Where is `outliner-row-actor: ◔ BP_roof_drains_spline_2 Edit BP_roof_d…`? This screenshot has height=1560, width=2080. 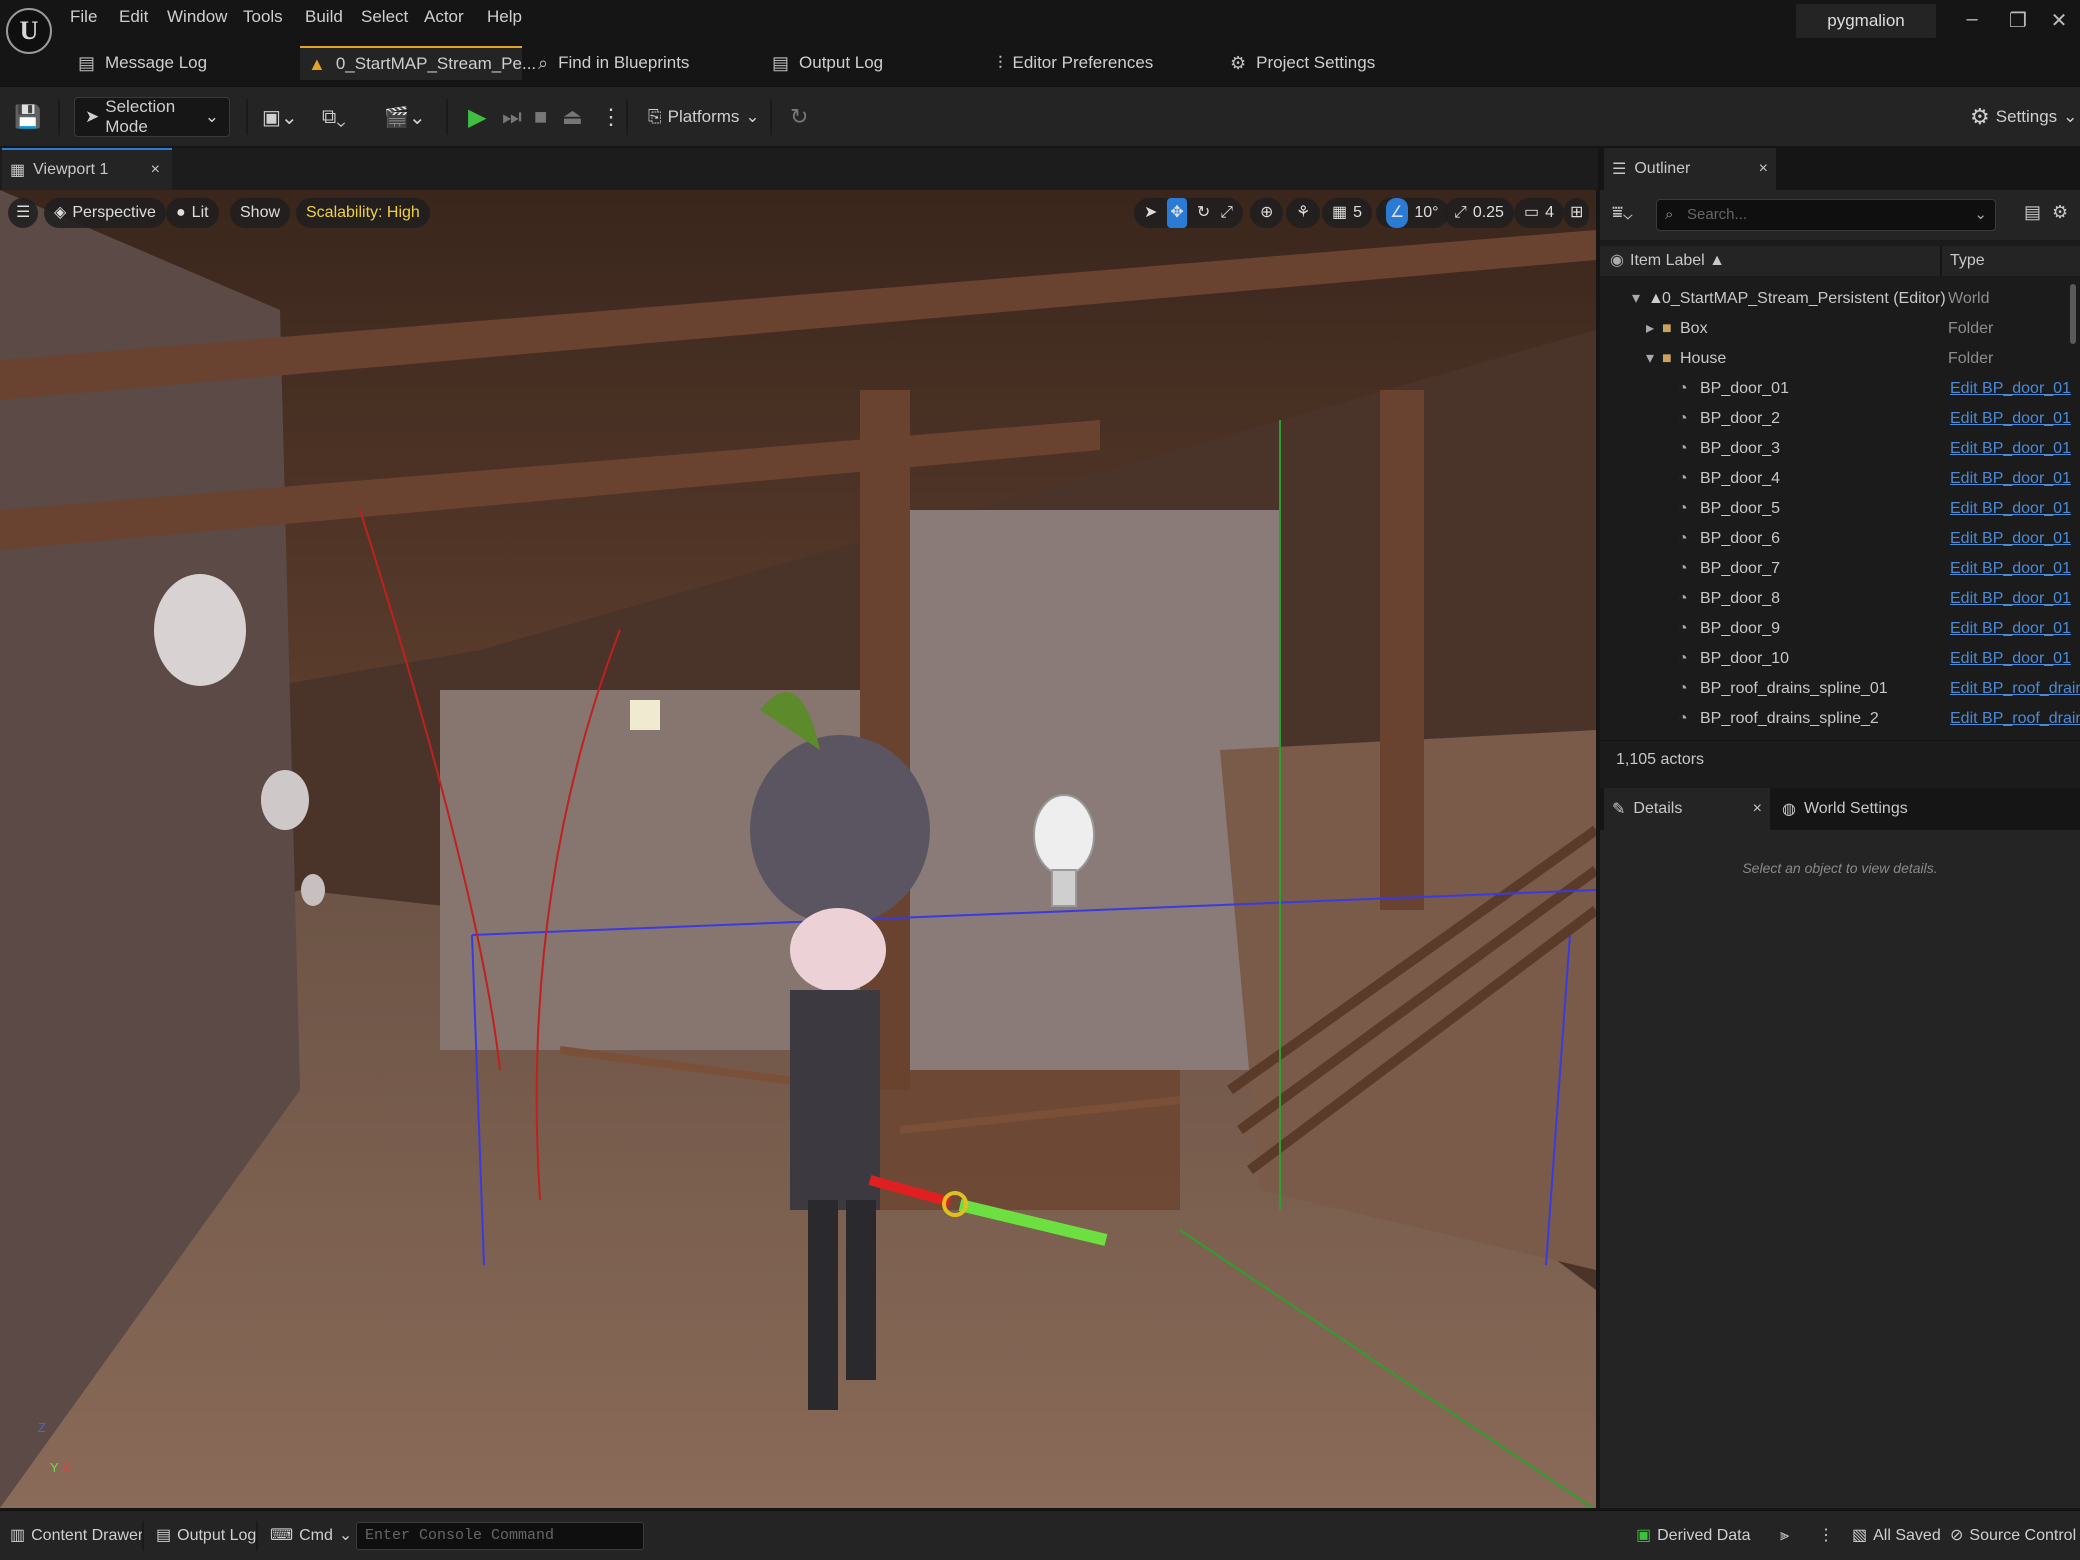 outliner-row-actor: ◔ BP_roof_drains_spline_2 Edit BP_roof_d… is located at coordinates (1840, 719).